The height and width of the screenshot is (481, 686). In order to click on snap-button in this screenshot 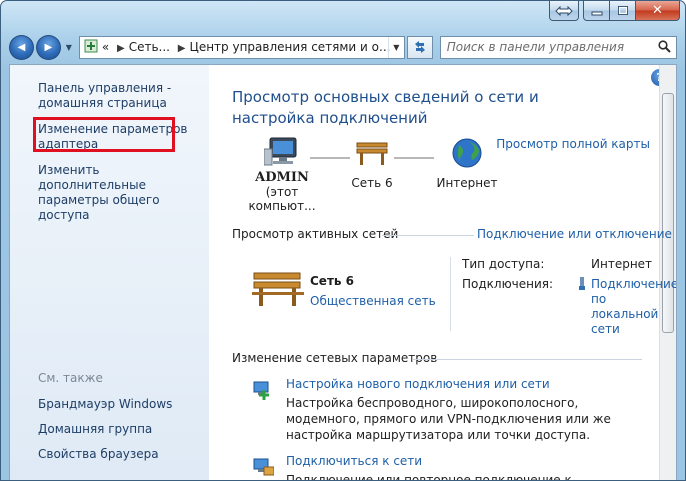, I will do `click(564, 11)`.